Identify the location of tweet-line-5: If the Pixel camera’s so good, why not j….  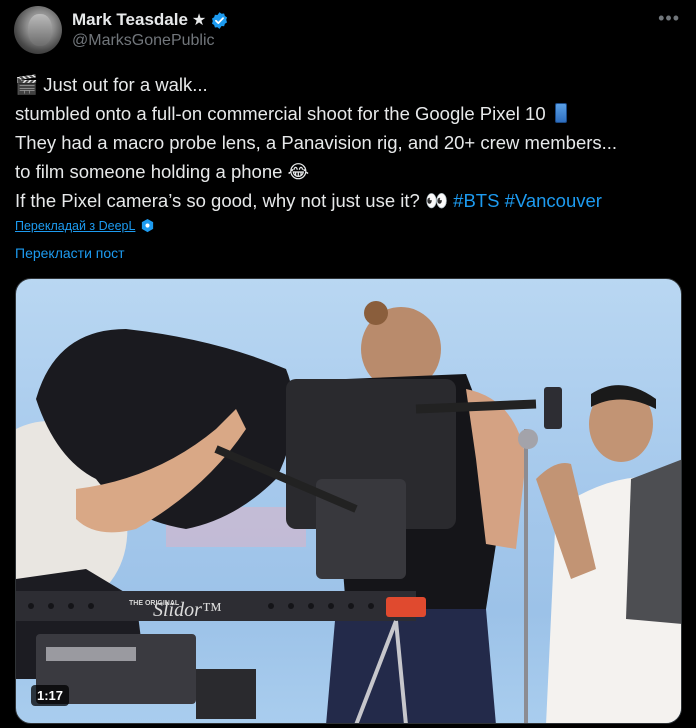
(350, 200).